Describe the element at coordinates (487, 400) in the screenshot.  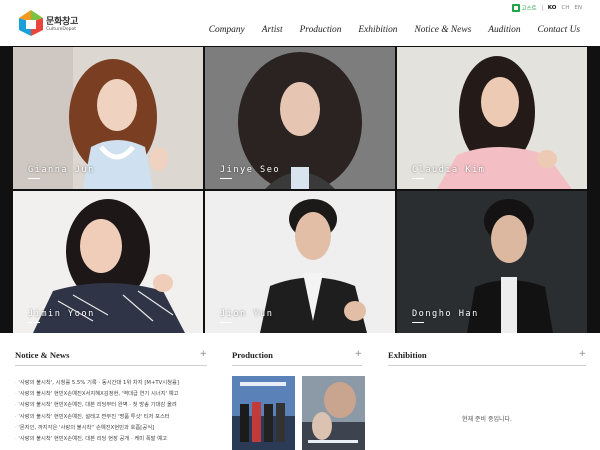
I see `exhibition-panel: Exhibition + 현재 준비 중입니다.` at that location.